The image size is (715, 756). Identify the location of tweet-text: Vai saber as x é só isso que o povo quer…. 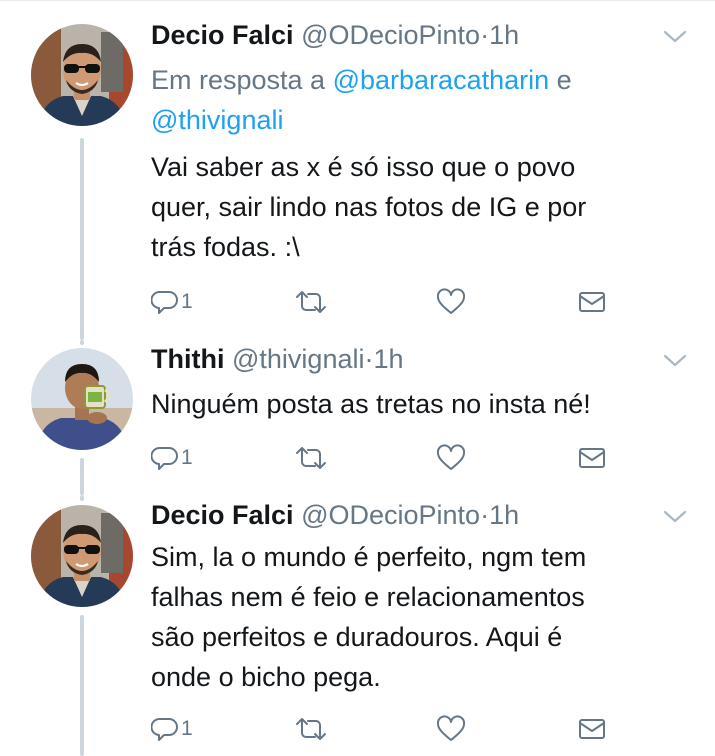
(421, 207).